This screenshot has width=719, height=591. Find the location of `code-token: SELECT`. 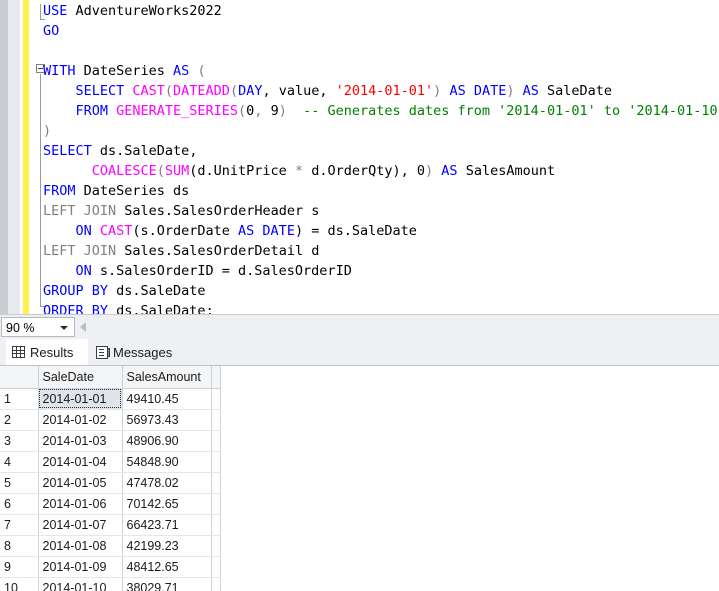

code-token: SELECT is located at coordinates (104, 91).